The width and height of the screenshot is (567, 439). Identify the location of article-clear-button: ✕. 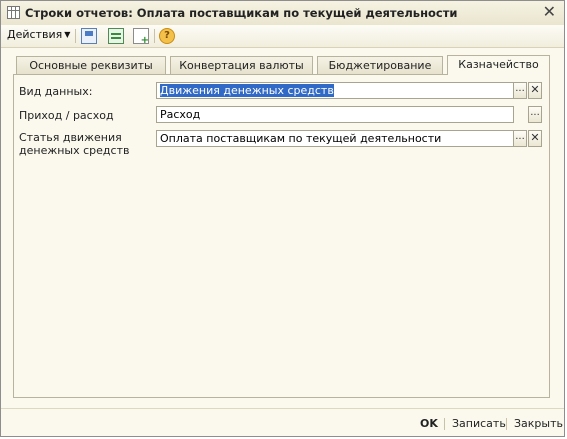
(535, 138).